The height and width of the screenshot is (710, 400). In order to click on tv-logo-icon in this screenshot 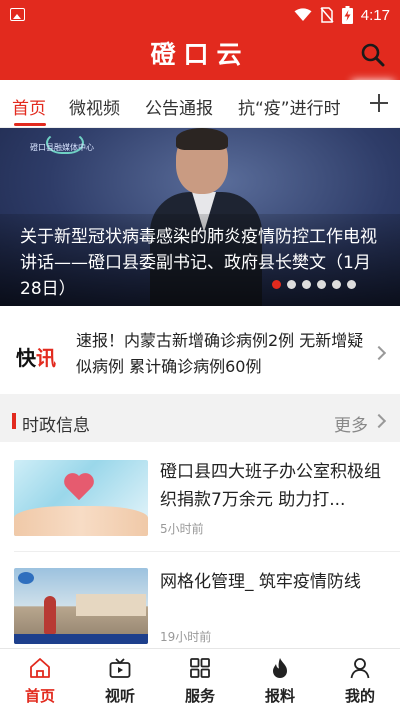, I will do `click(26, 578)`.